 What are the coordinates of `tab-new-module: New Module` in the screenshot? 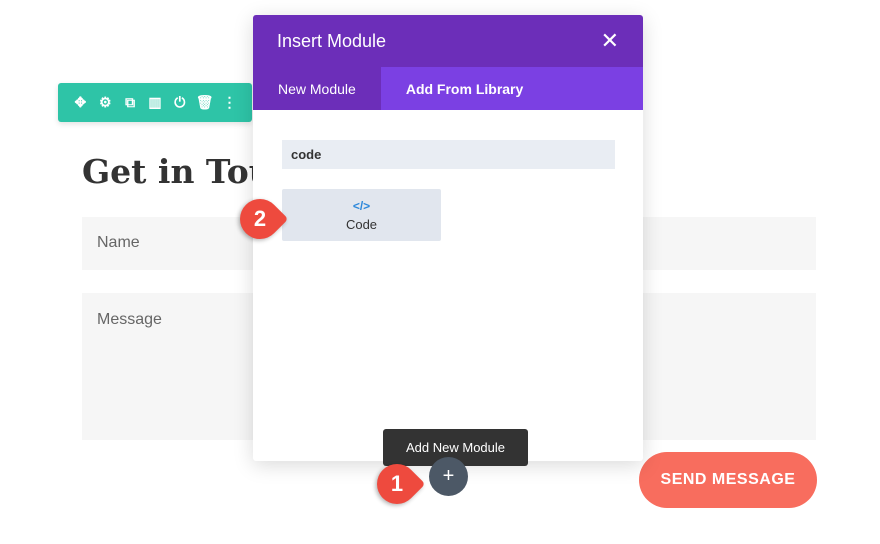 It's located at (317, 88).